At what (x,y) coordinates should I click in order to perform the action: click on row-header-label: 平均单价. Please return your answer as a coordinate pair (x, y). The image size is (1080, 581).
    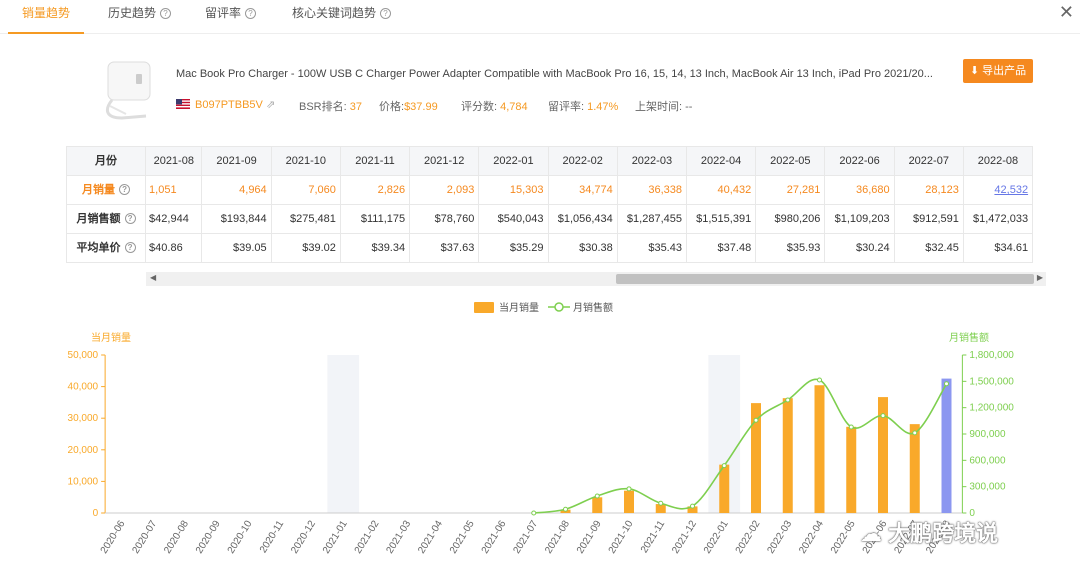
    Looking at the image, I should click on (98, 248).